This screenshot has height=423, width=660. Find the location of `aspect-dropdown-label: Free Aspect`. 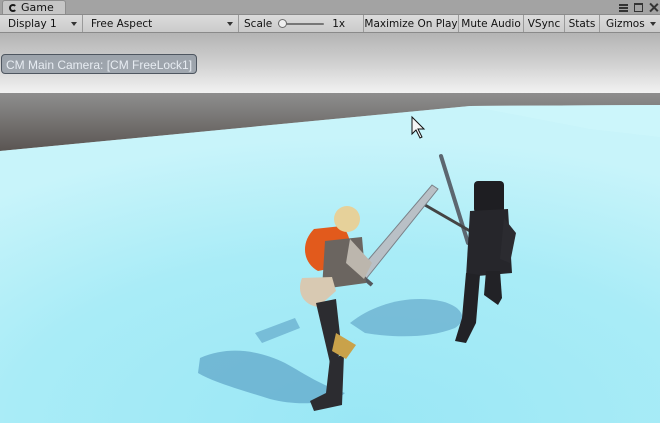

aspect-dropdown-label: Free Aspect is located at coordinates (122, 23).